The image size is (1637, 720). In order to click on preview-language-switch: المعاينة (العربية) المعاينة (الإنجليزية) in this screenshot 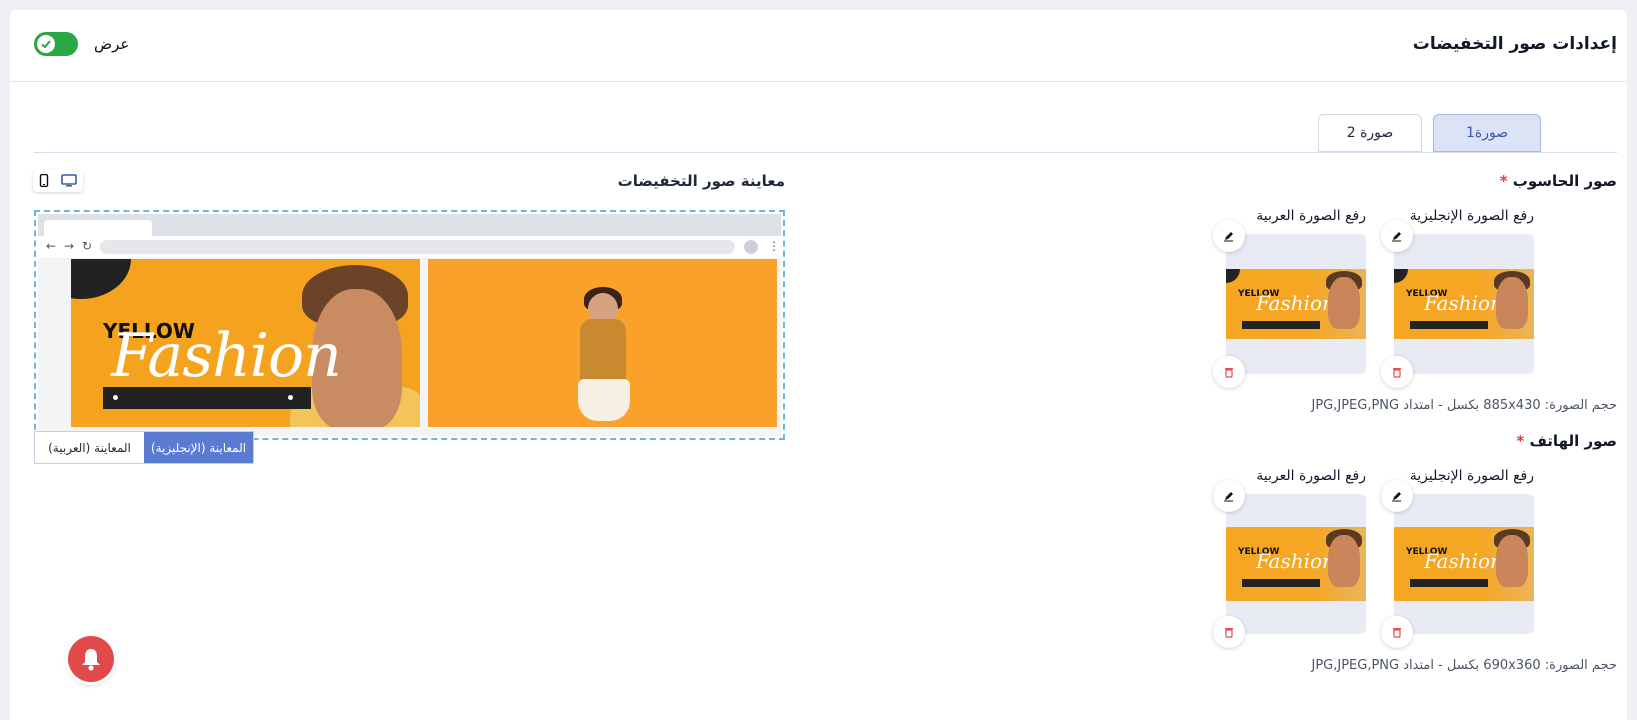, I will do `click(144, 447)`.